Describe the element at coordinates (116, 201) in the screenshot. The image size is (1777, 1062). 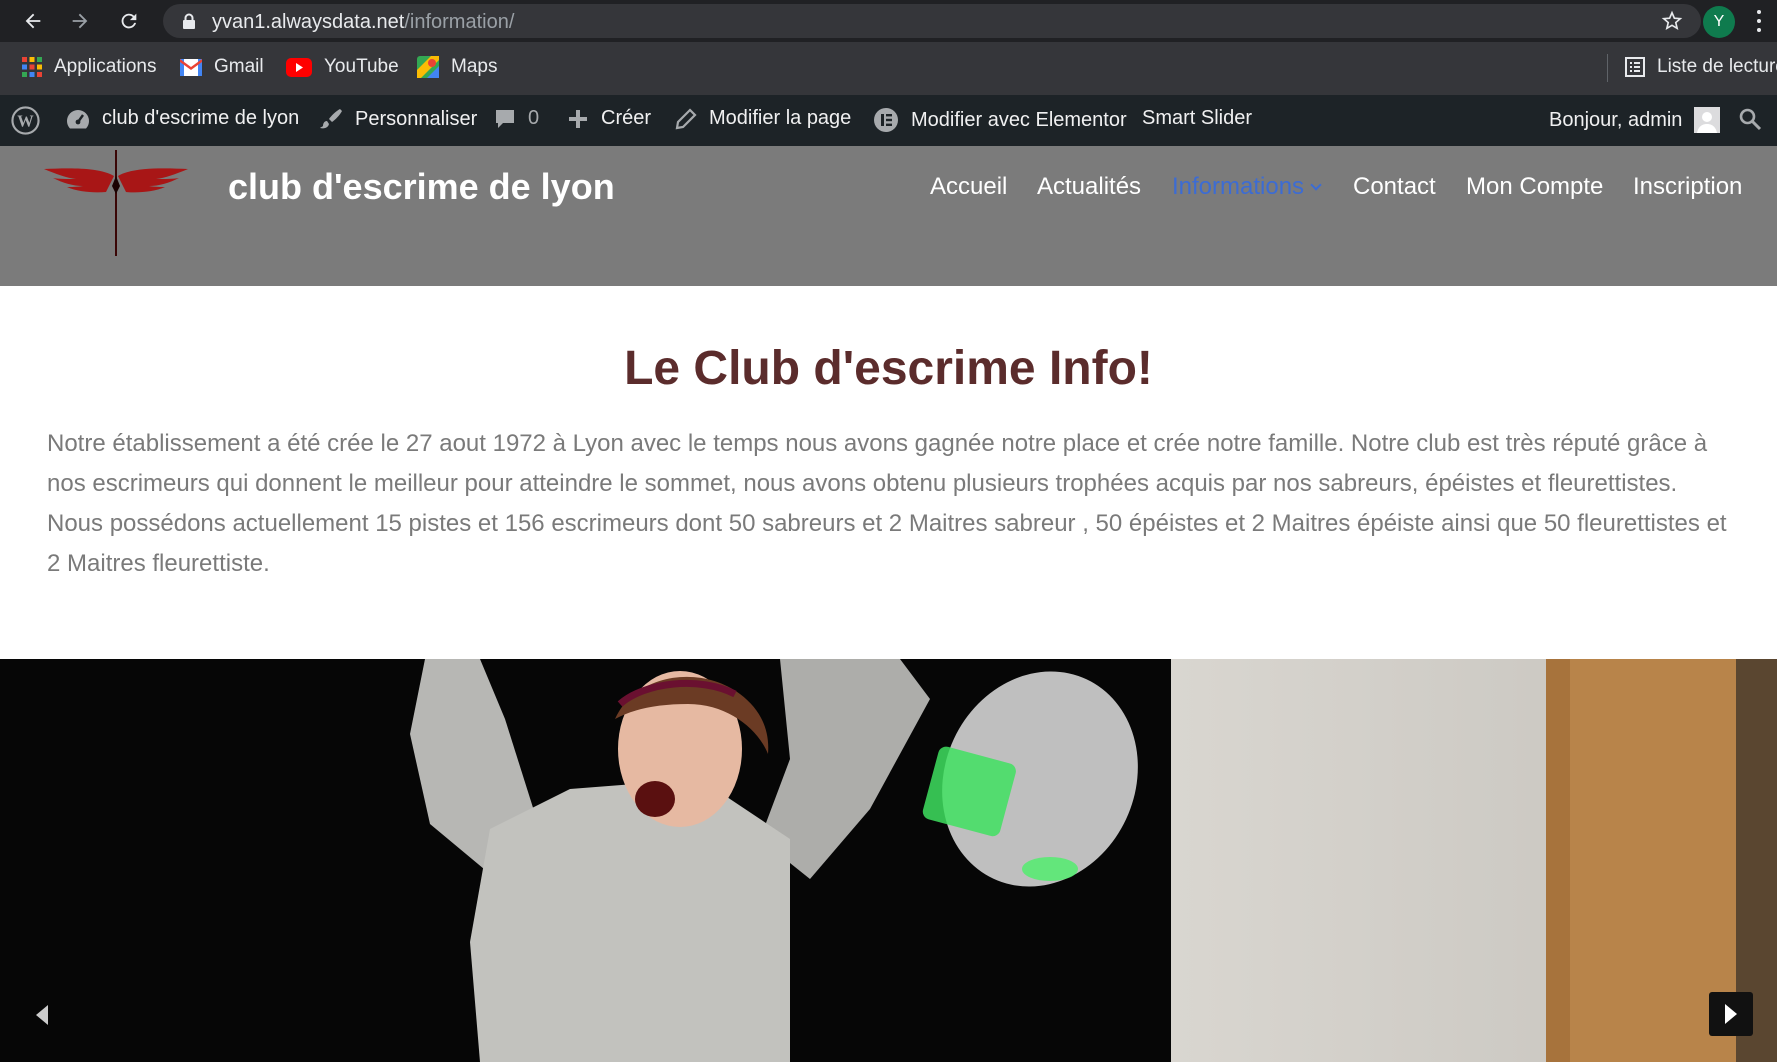
I see `club-logo-icon` at that location.